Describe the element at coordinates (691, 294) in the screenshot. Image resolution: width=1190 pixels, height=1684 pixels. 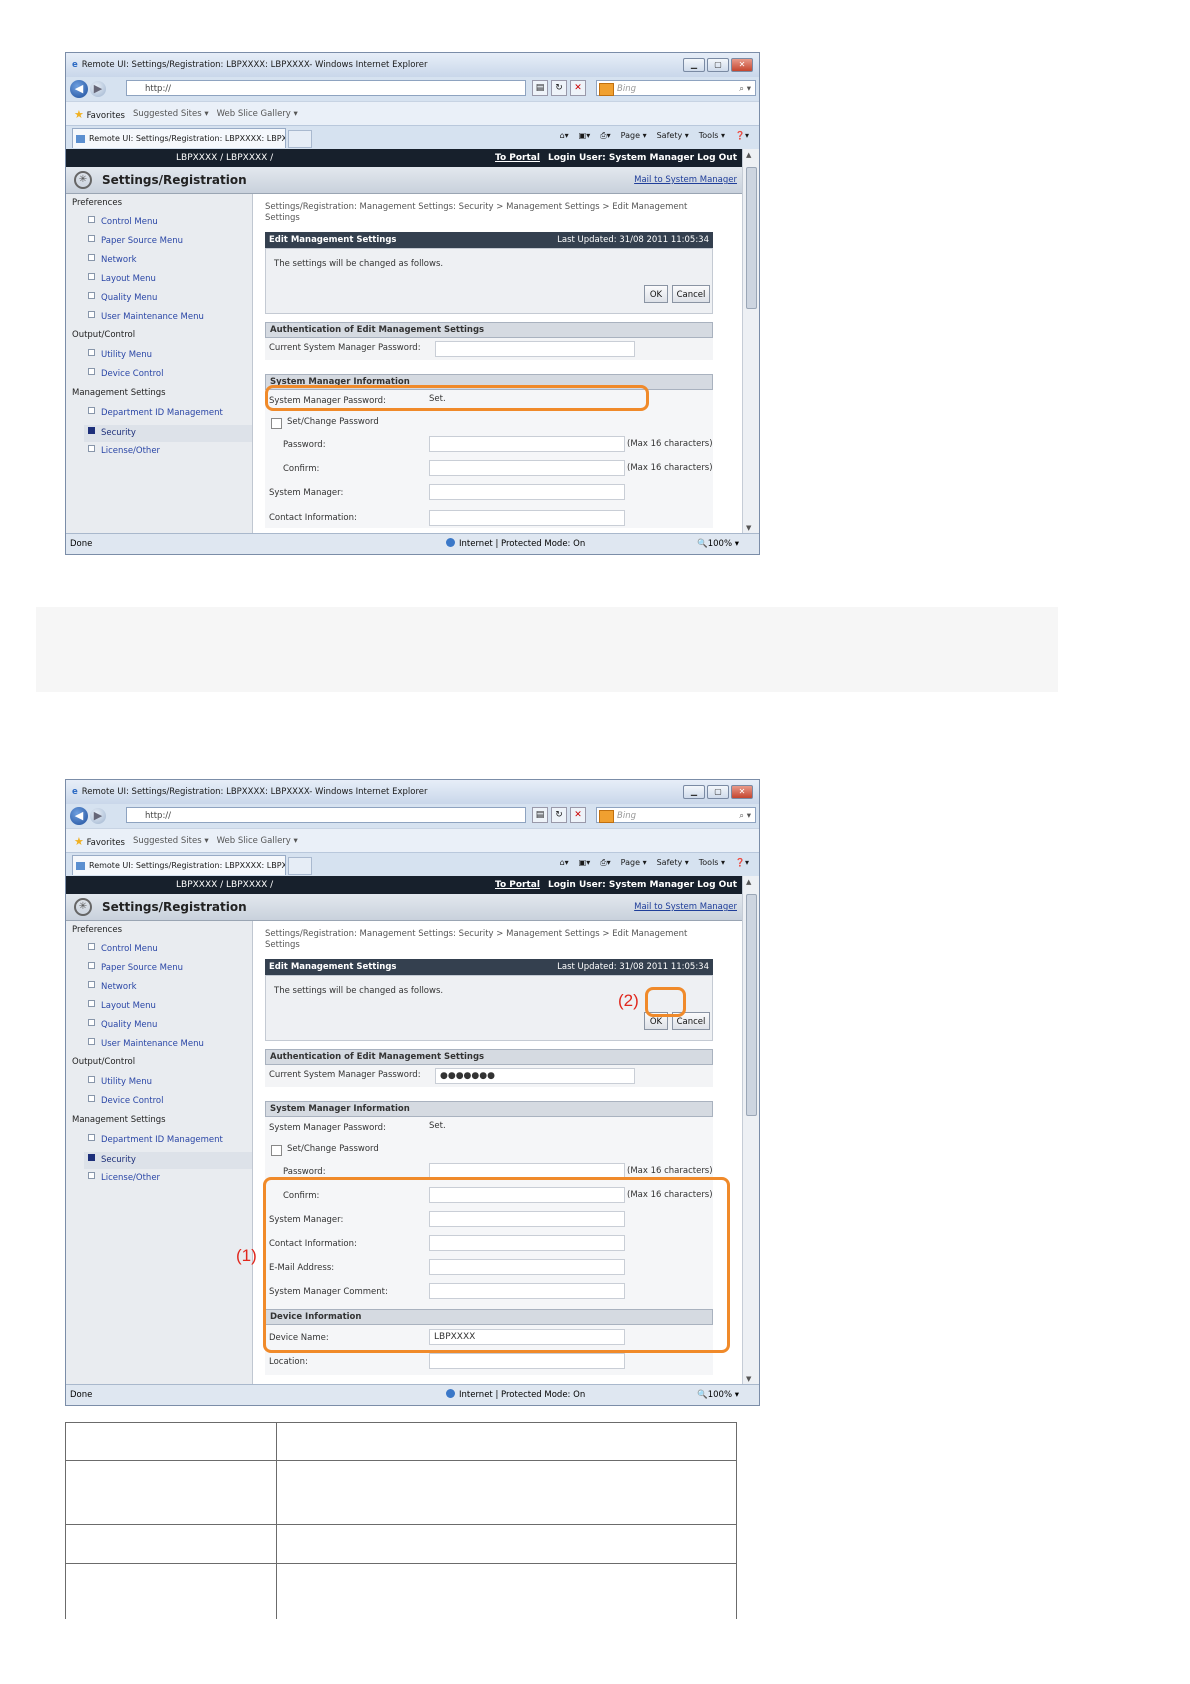
I see `cancel-button: Cancel` at that location.